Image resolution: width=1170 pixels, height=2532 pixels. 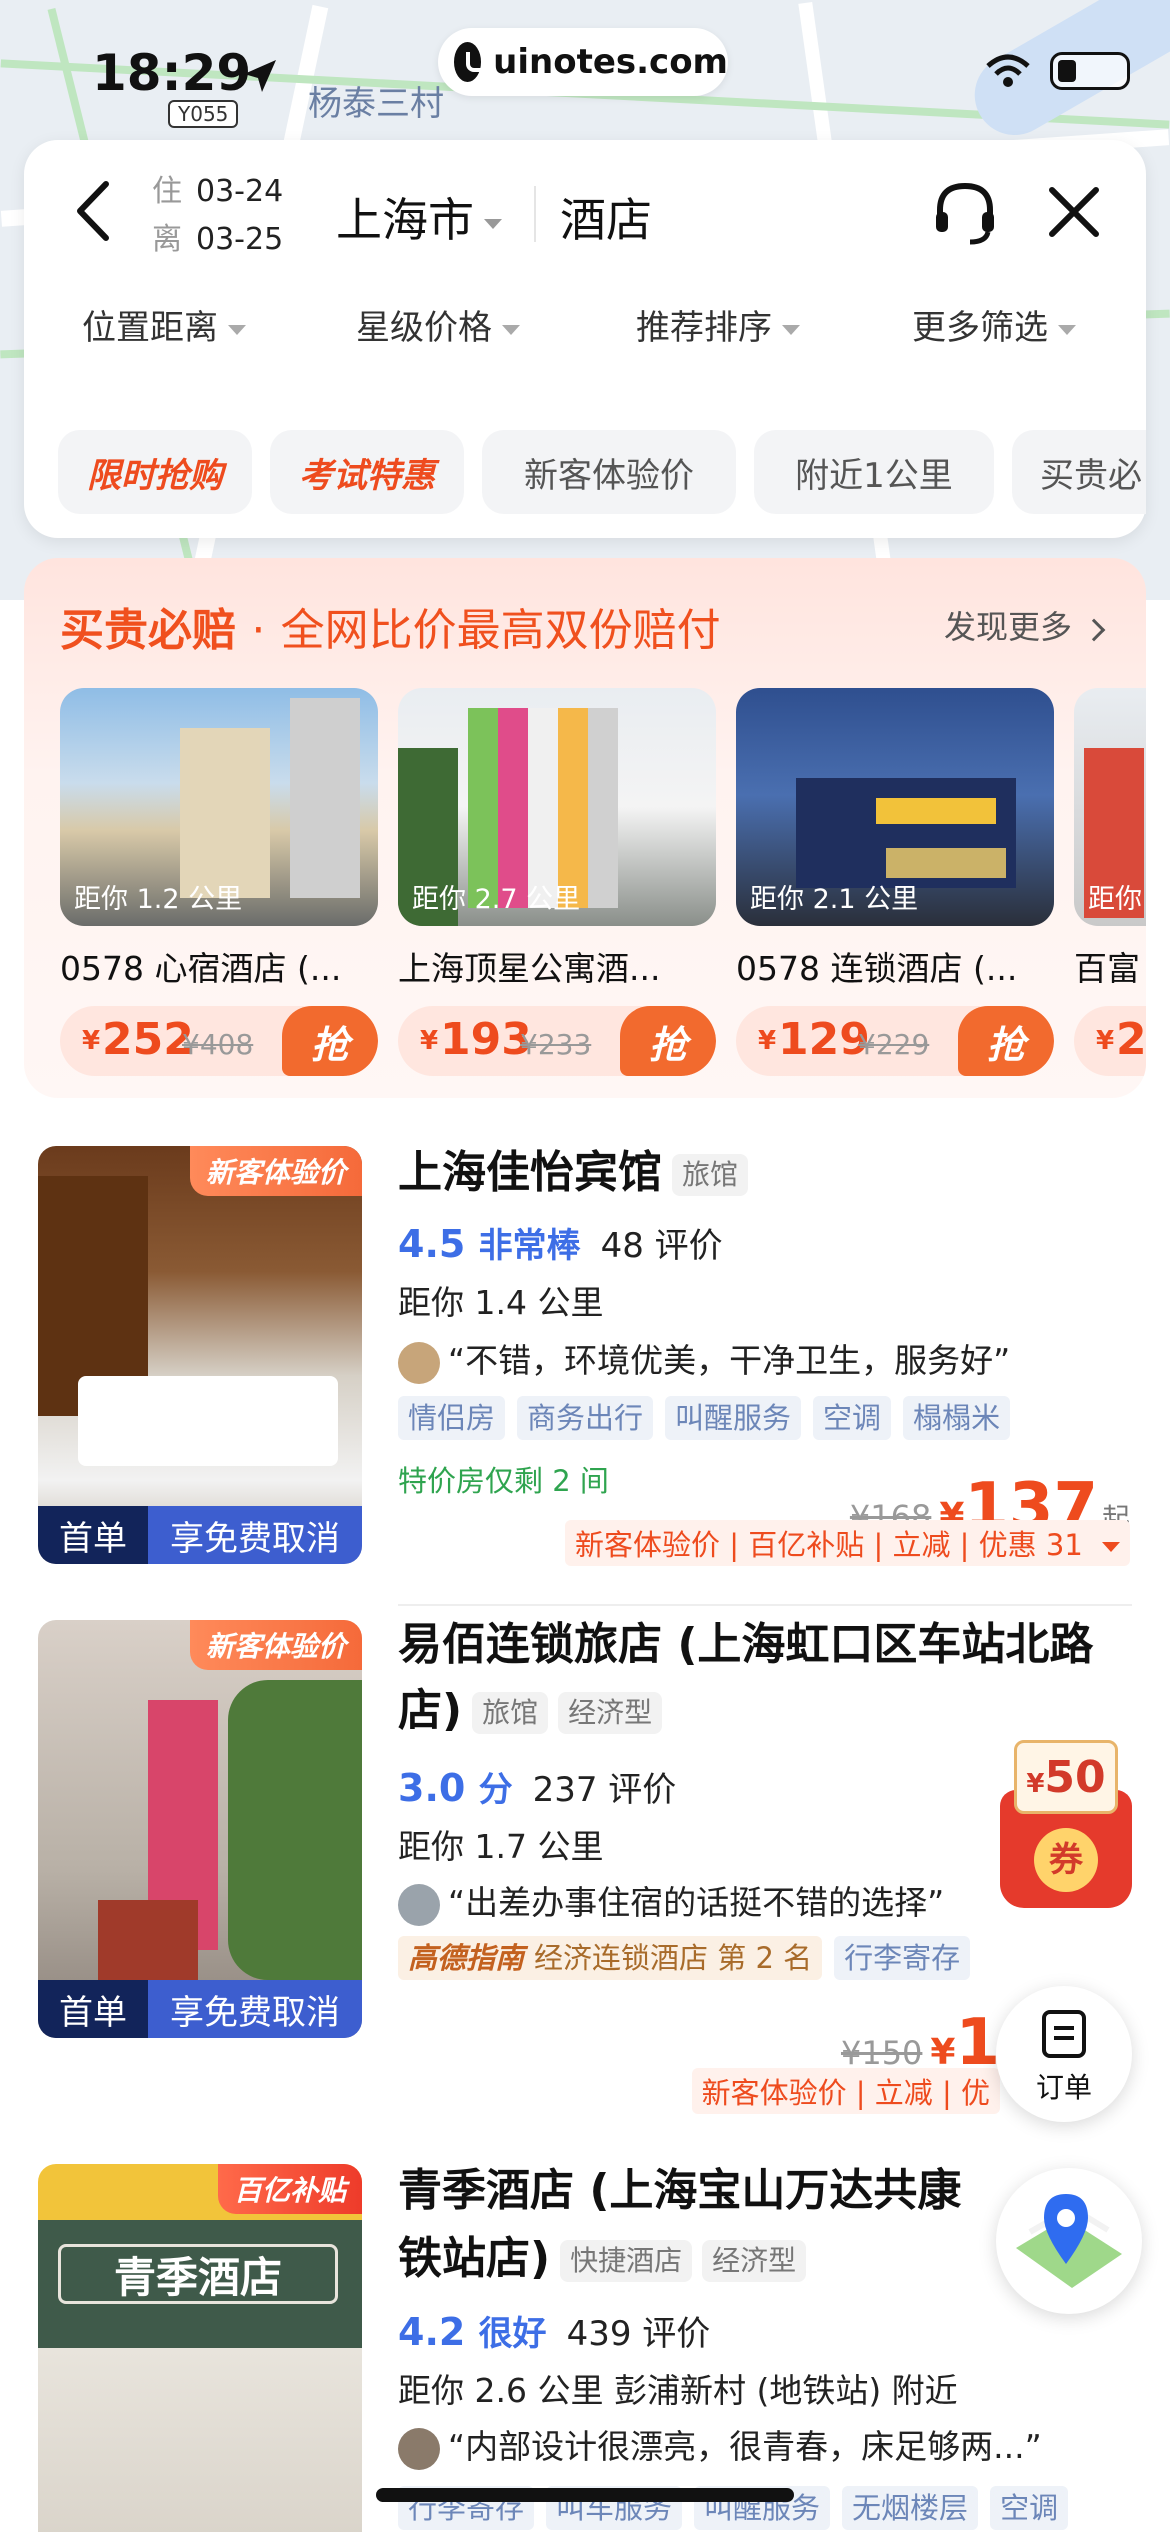 I want to click on discover-more-link: 发现更多, so click(x=1025, y=625).